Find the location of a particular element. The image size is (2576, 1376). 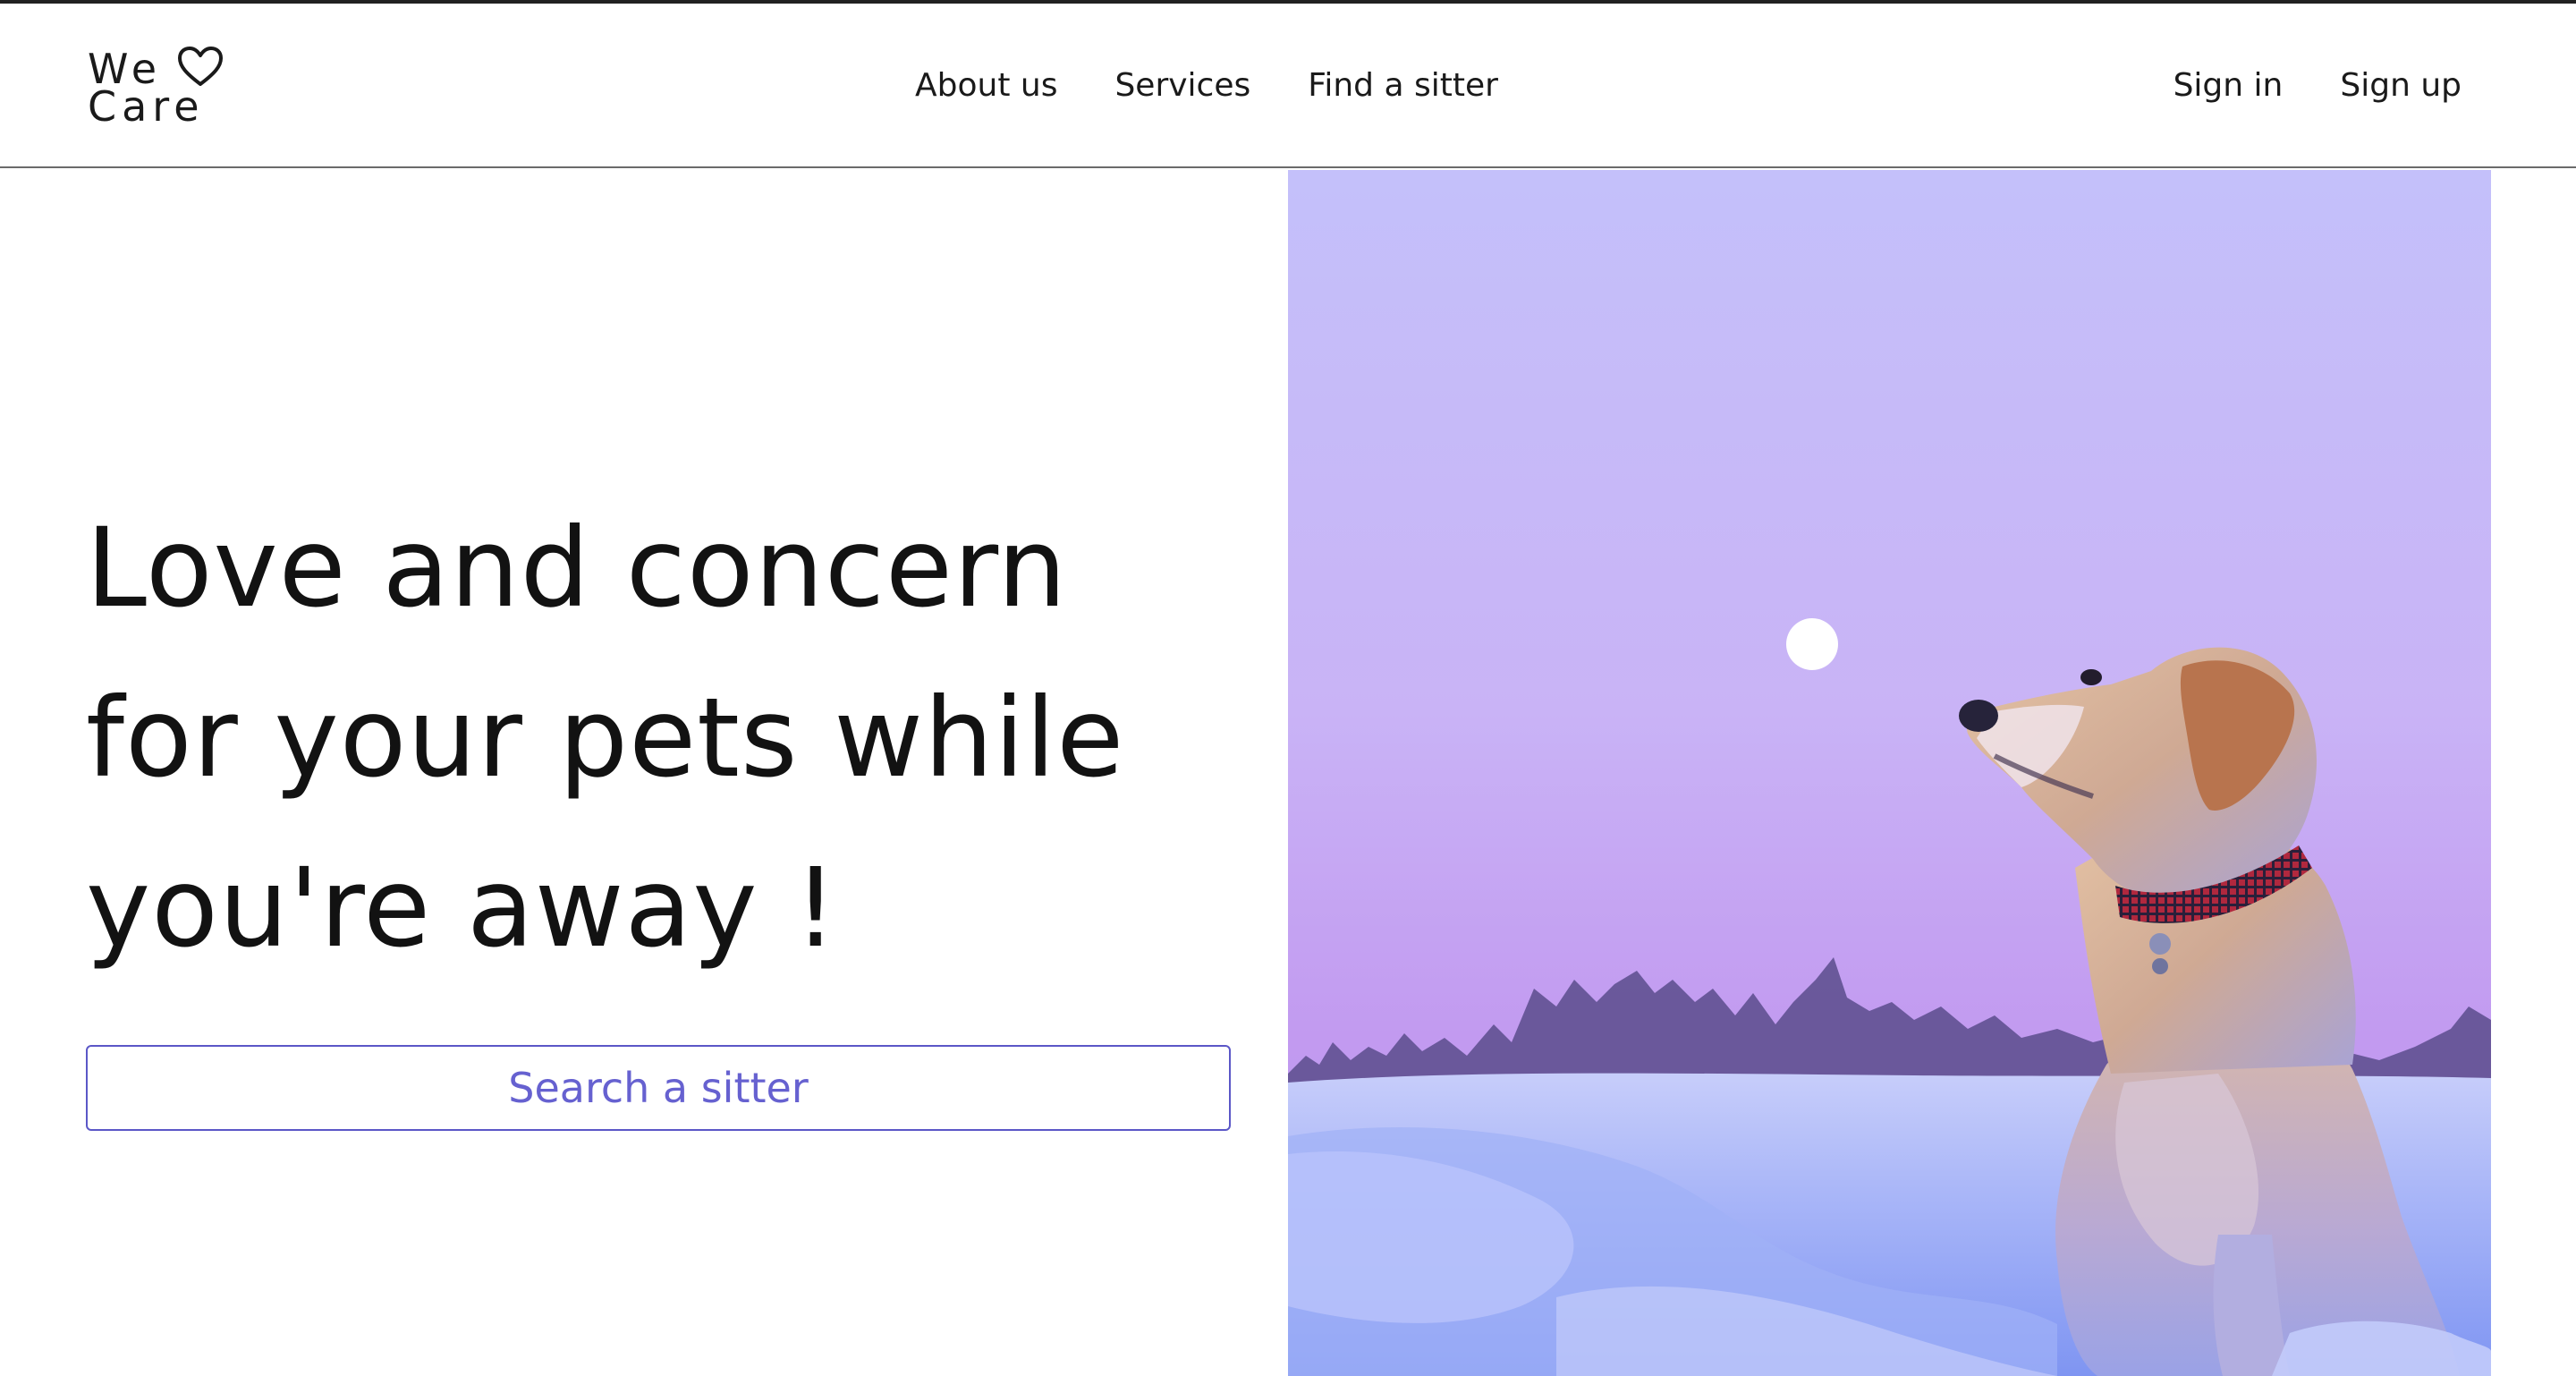

nav-link-services: Services is located at coordinates (1182, 86).